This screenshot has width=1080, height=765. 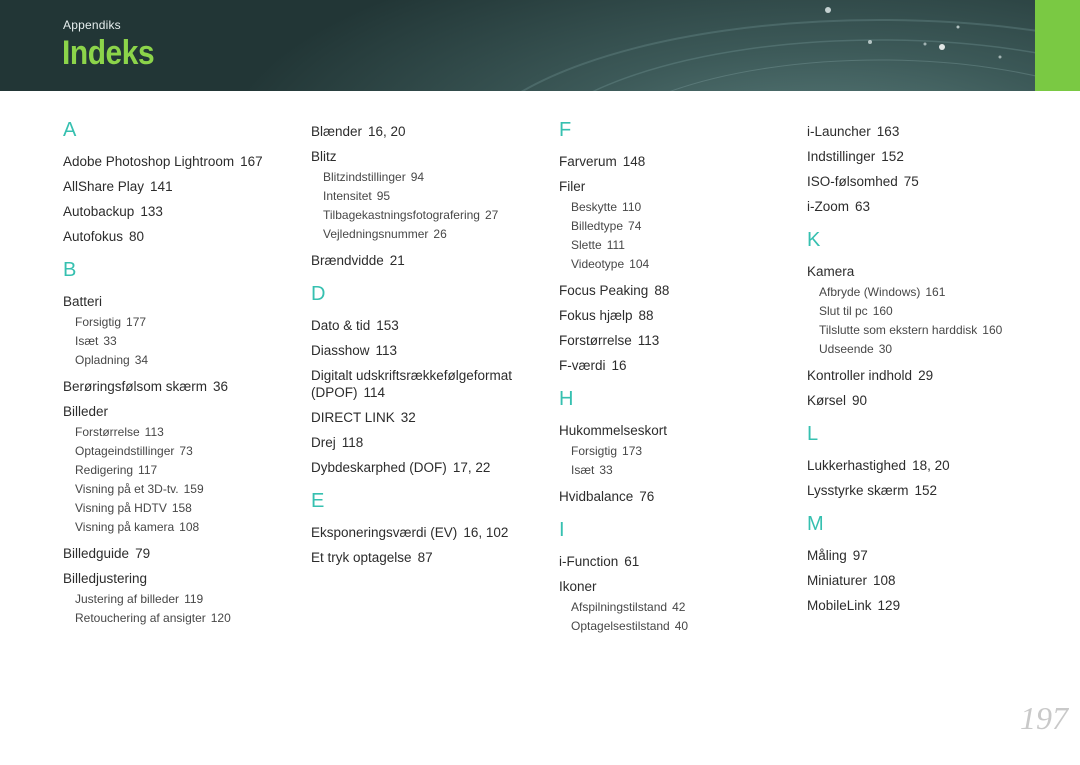 I want to click on index-page-ref: 152, so click(x=892, y=156).